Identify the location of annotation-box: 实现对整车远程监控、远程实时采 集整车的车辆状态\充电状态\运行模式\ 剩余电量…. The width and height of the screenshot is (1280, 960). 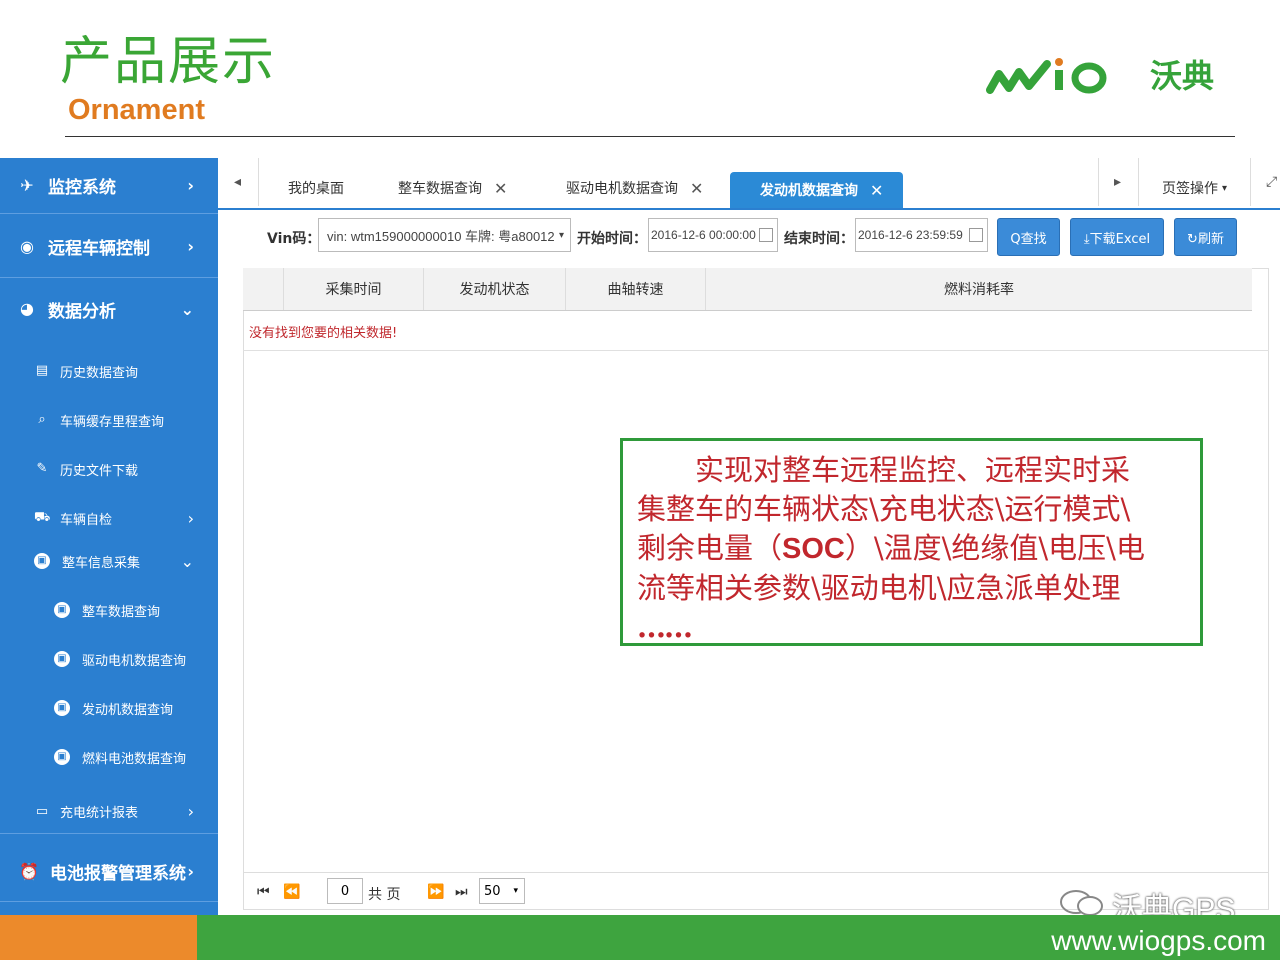
(911, 542).